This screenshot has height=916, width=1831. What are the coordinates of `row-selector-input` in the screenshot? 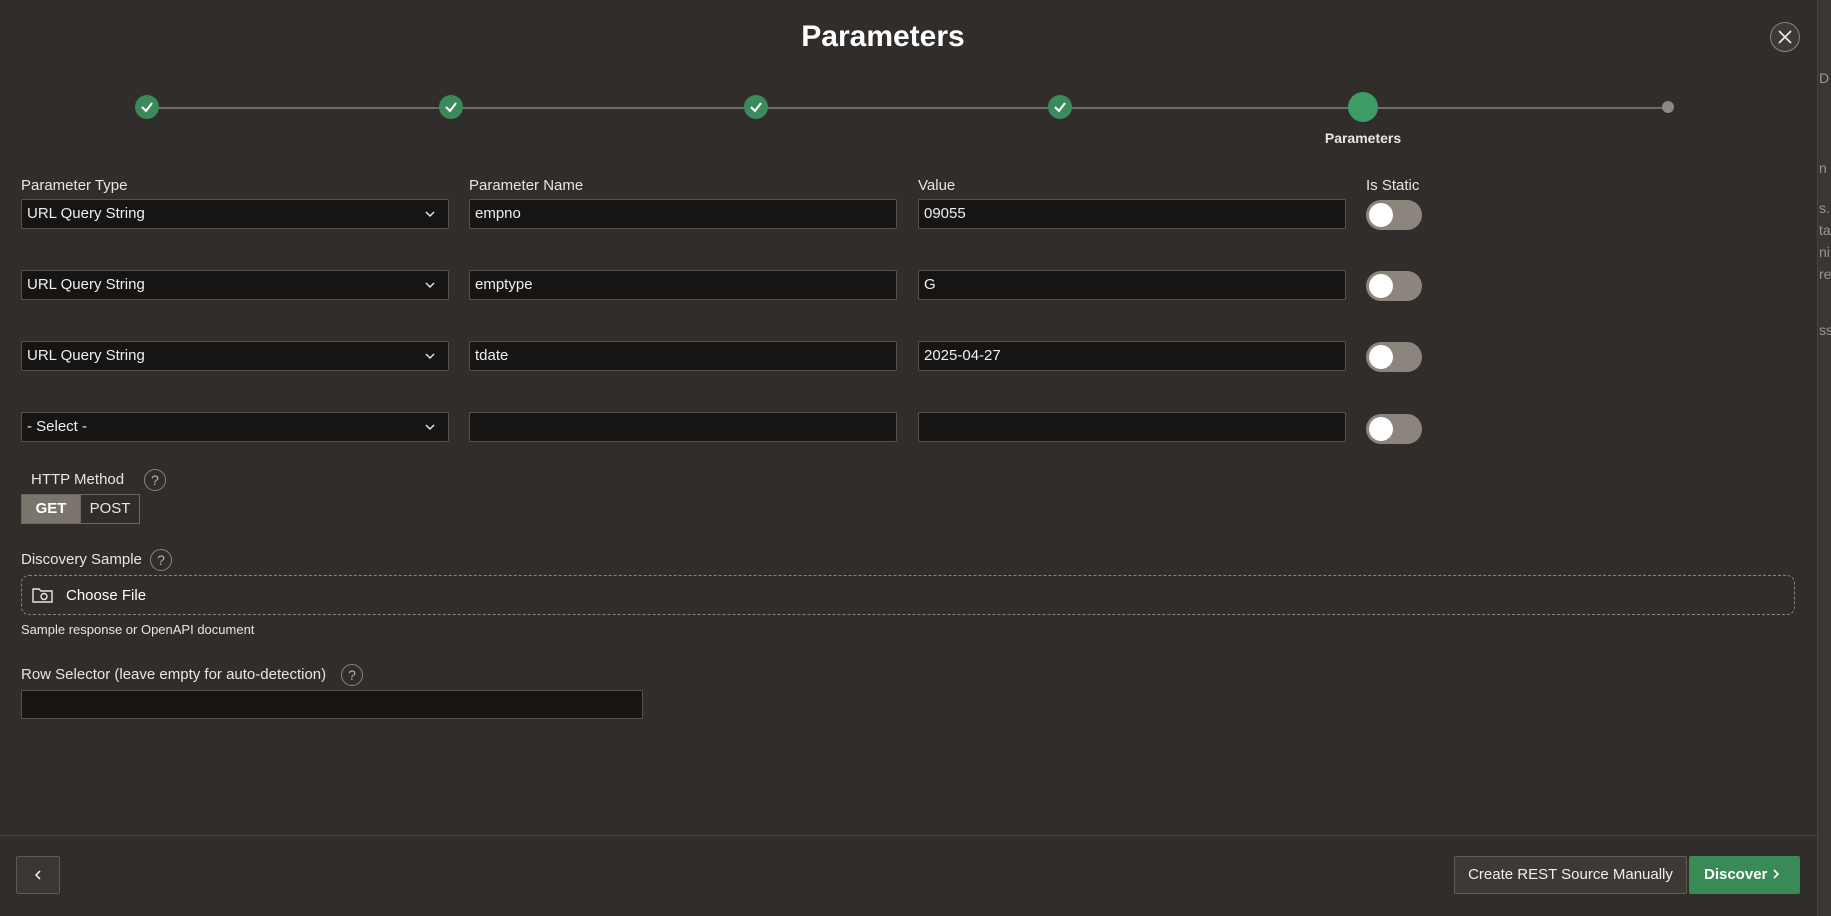 It's located at (332, 704).